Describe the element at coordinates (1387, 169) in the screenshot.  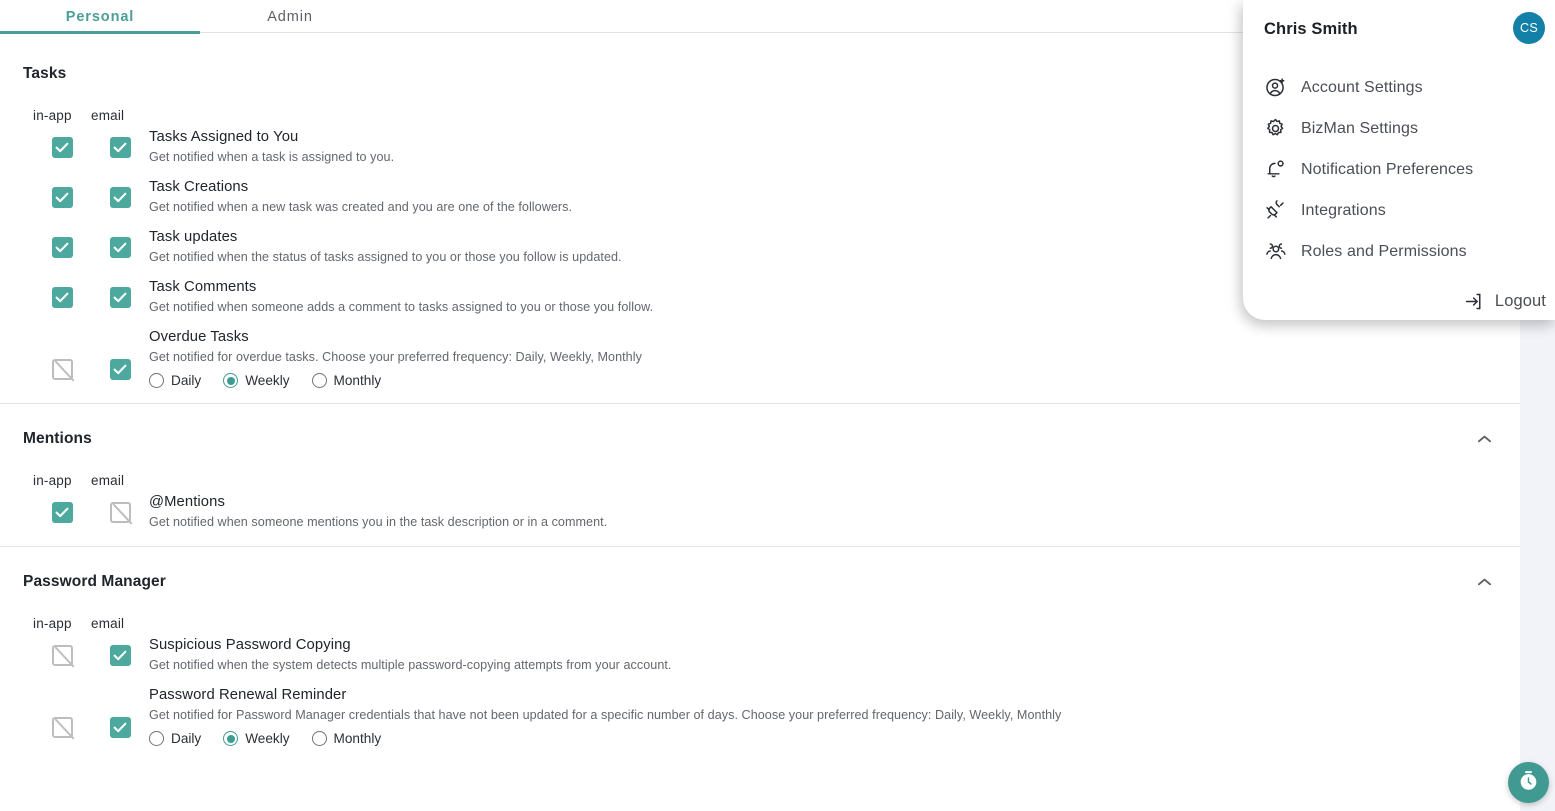
I see `menu-item-label: Notification Preferences` at that location.